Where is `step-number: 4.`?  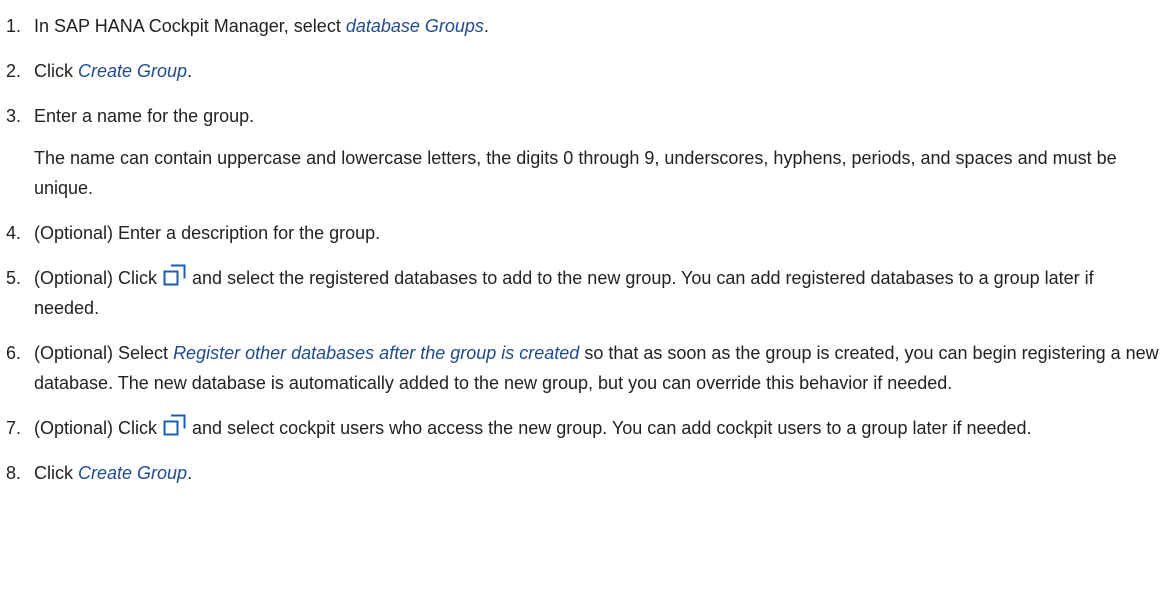 step-number: 4. is located at coordinates (14, 233).